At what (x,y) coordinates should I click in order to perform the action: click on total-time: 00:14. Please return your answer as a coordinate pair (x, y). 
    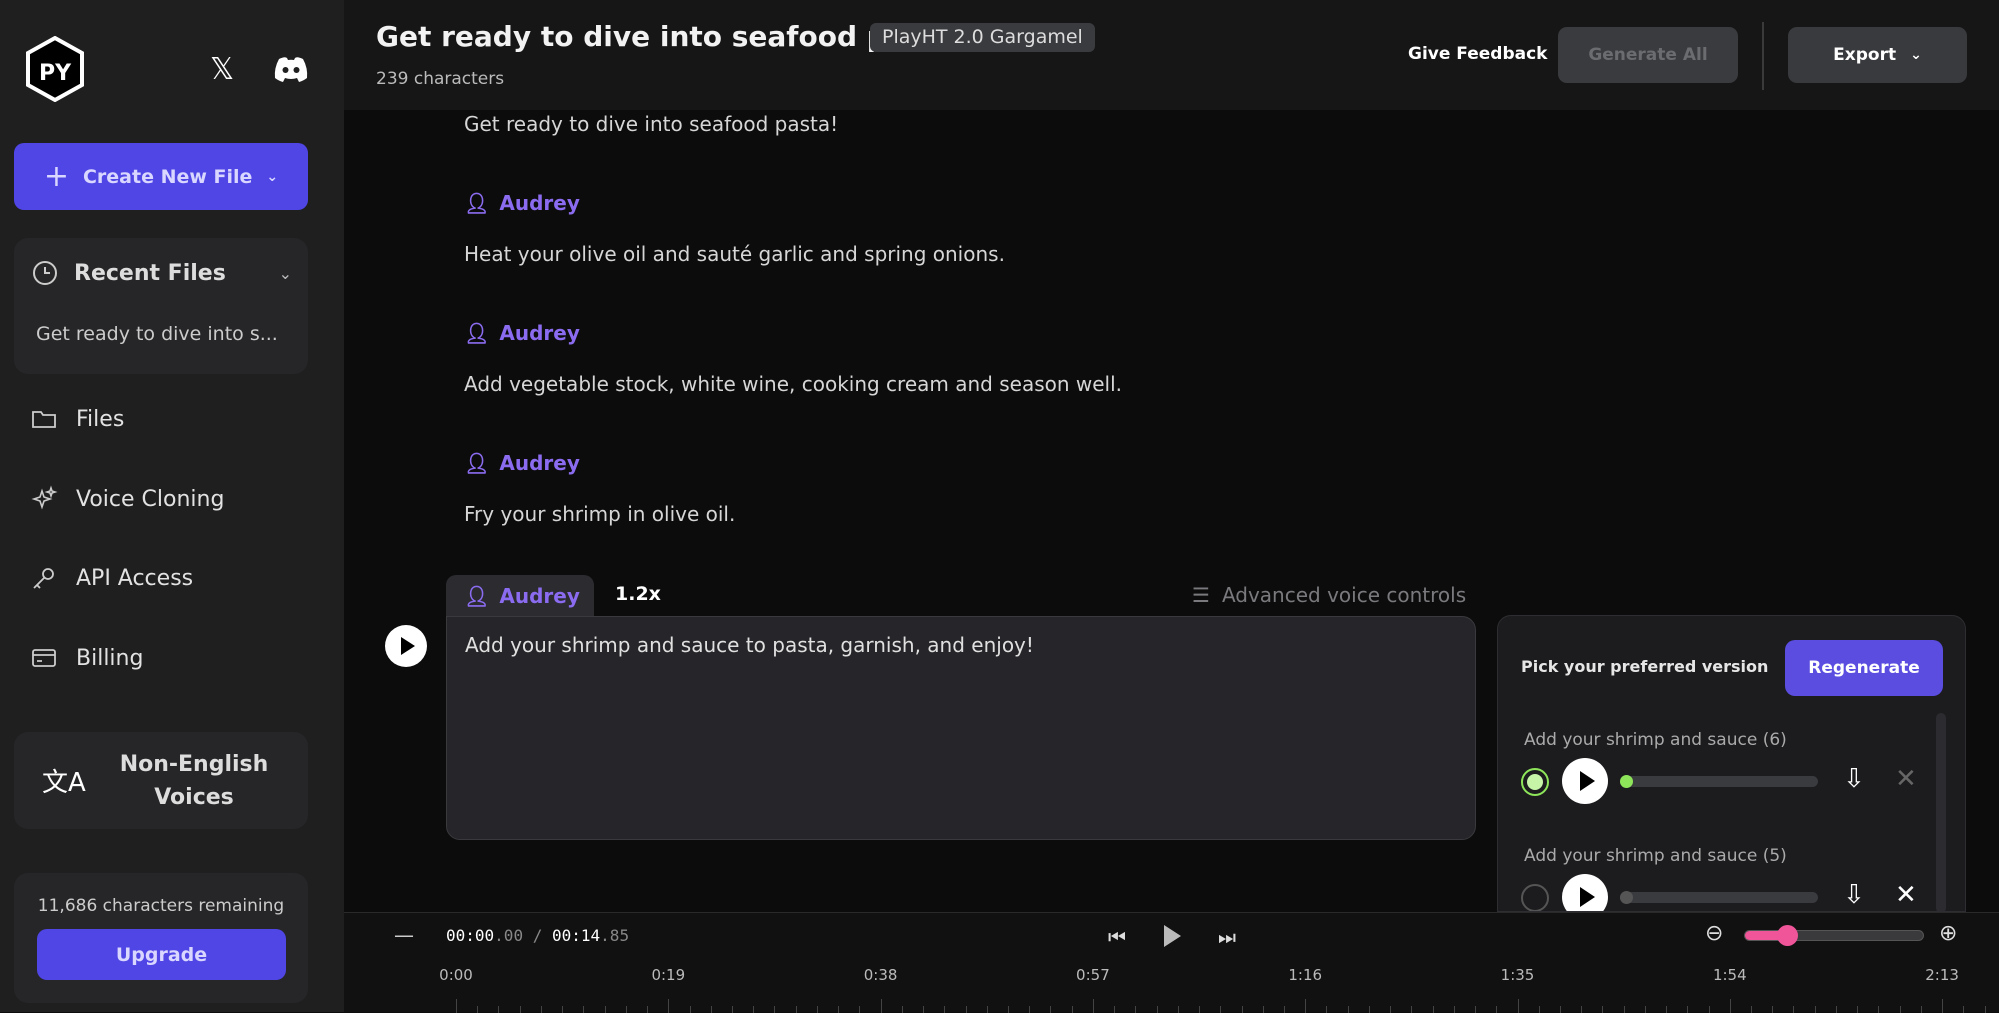
    Looking at the image, I should click on (576, 935).